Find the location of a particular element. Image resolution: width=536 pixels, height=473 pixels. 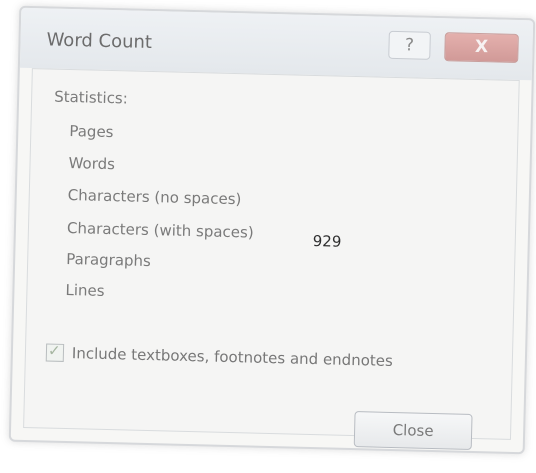

help-button: ? is located at coordinates (409, 45).